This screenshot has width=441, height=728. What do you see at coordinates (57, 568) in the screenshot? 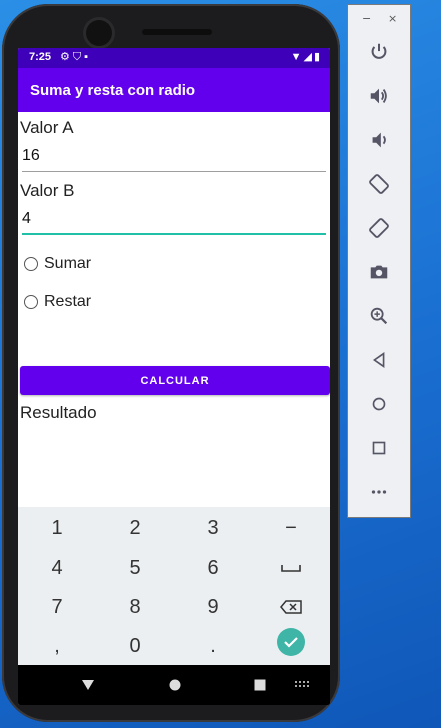
I see `key-4: 4` at bounding box center [57, 568].